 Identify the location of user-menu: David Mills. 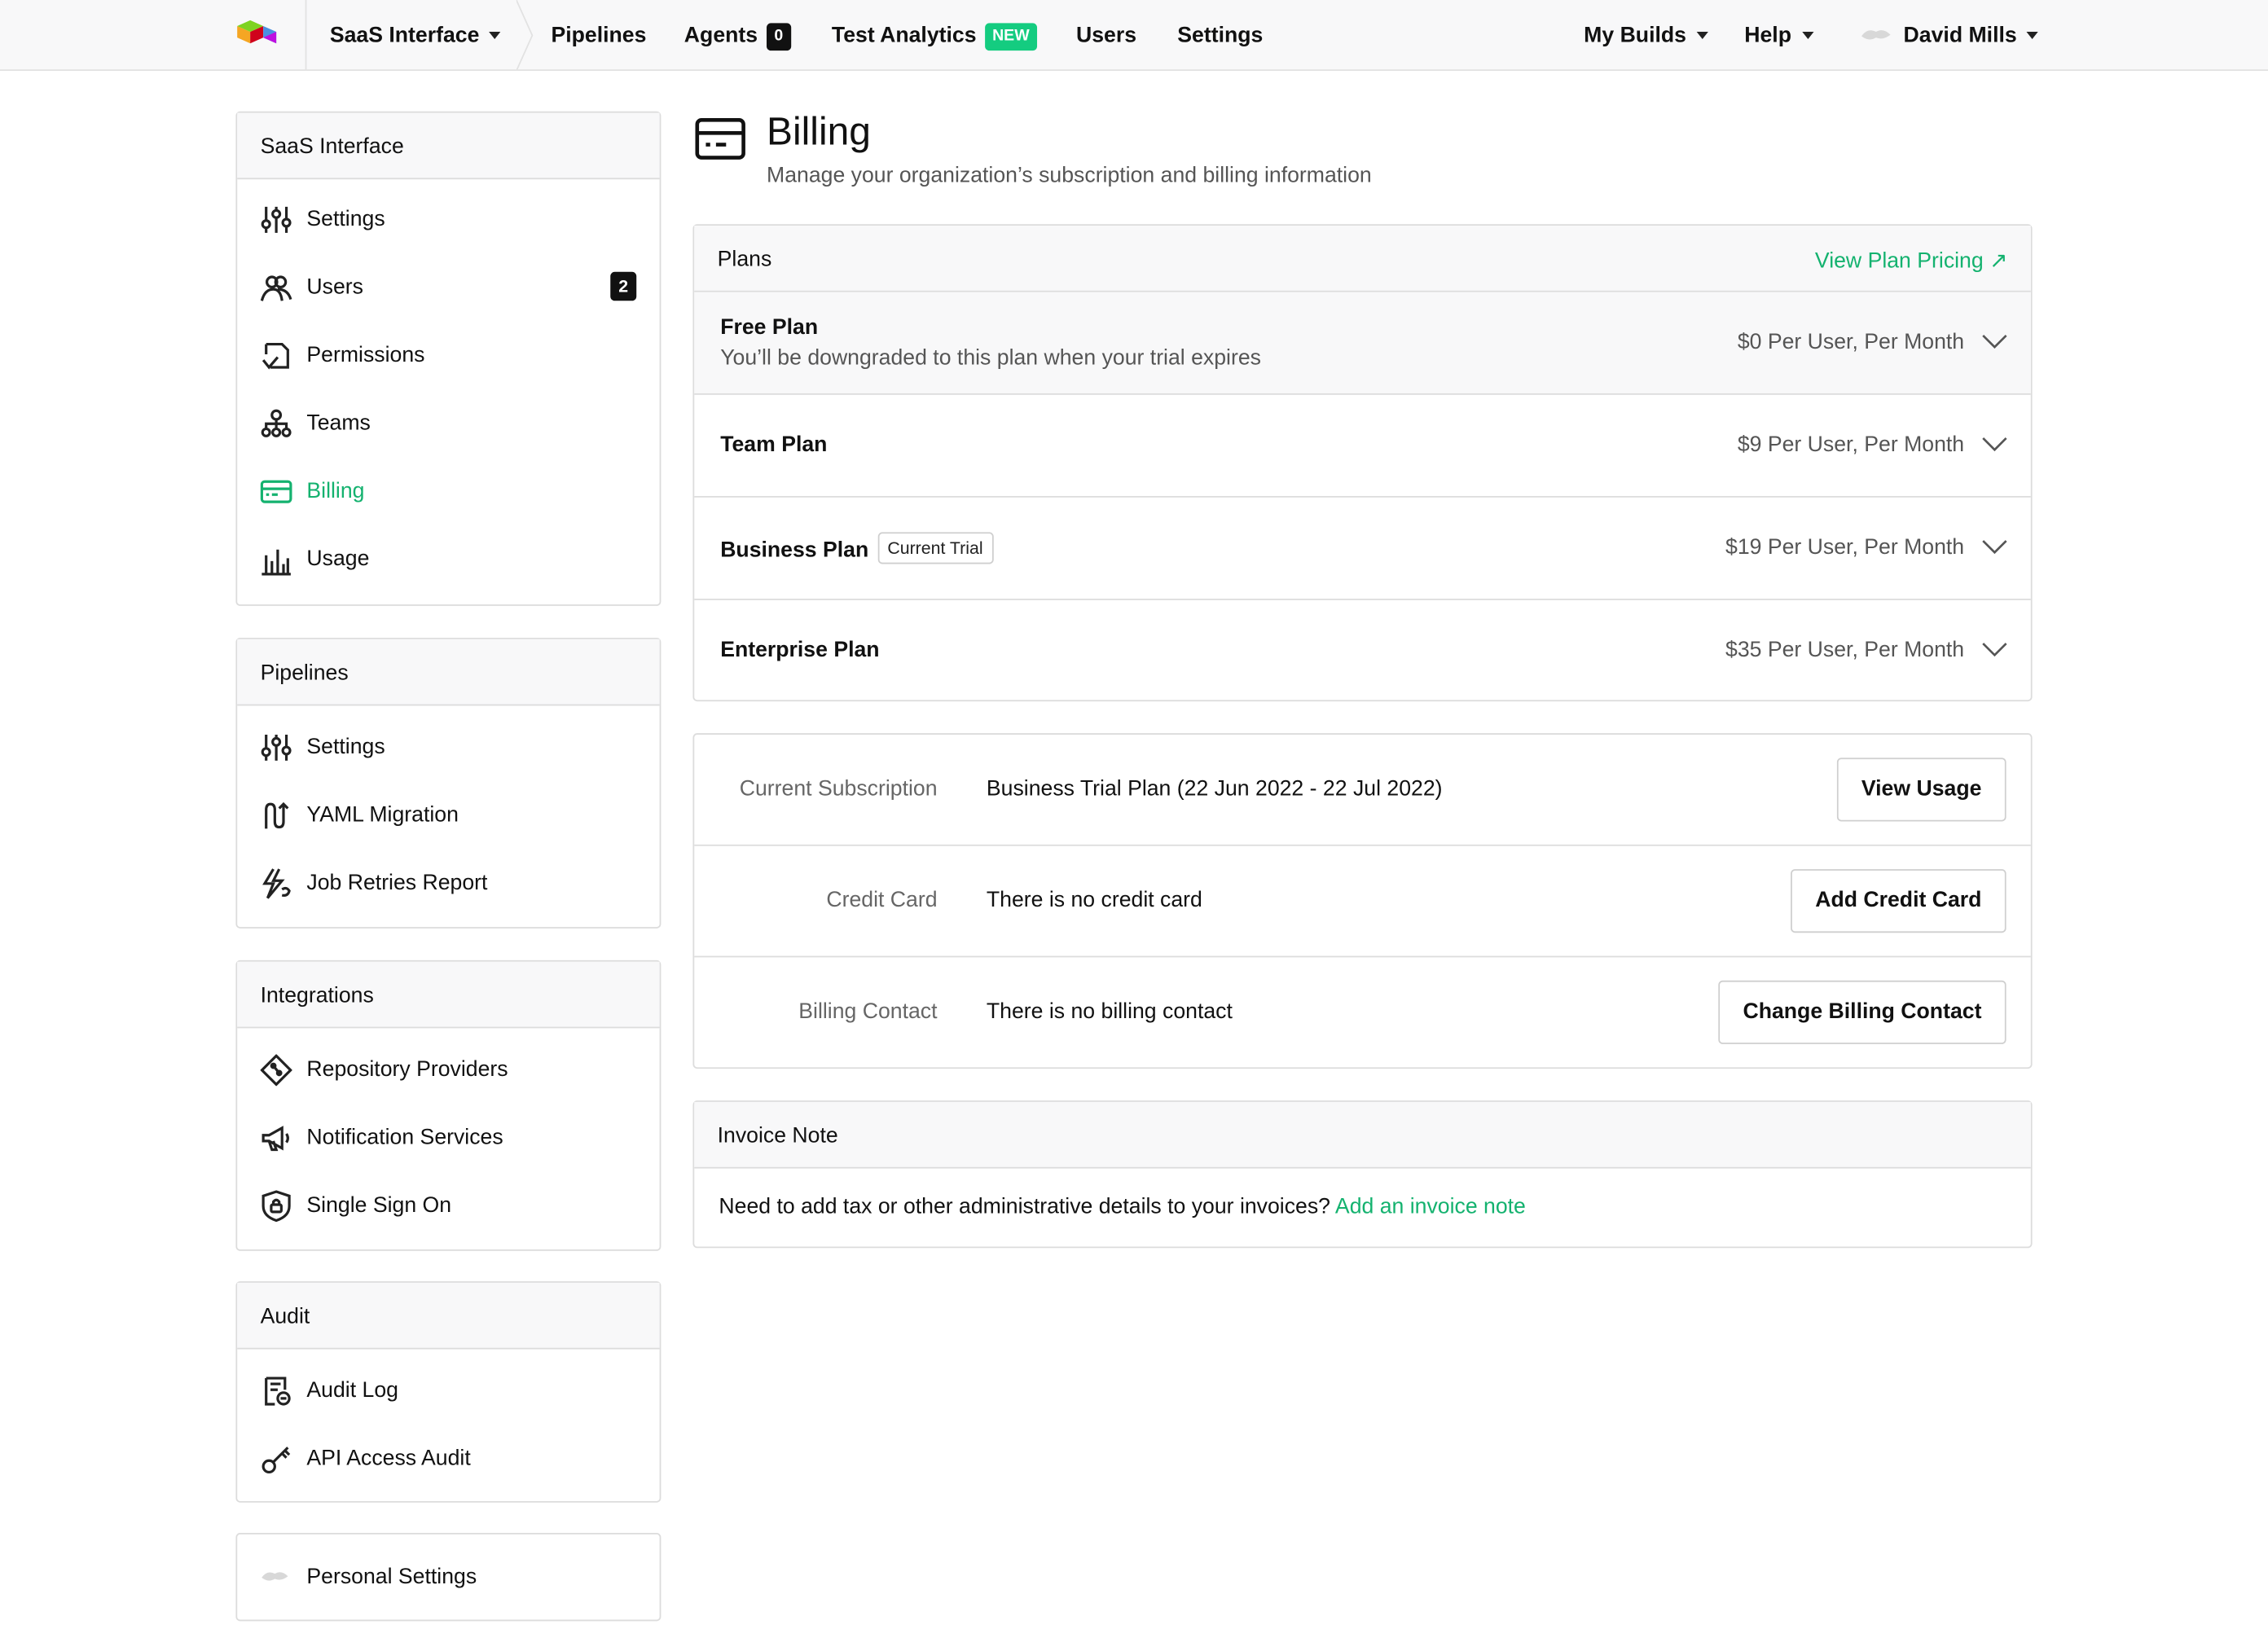
(1949, 35).